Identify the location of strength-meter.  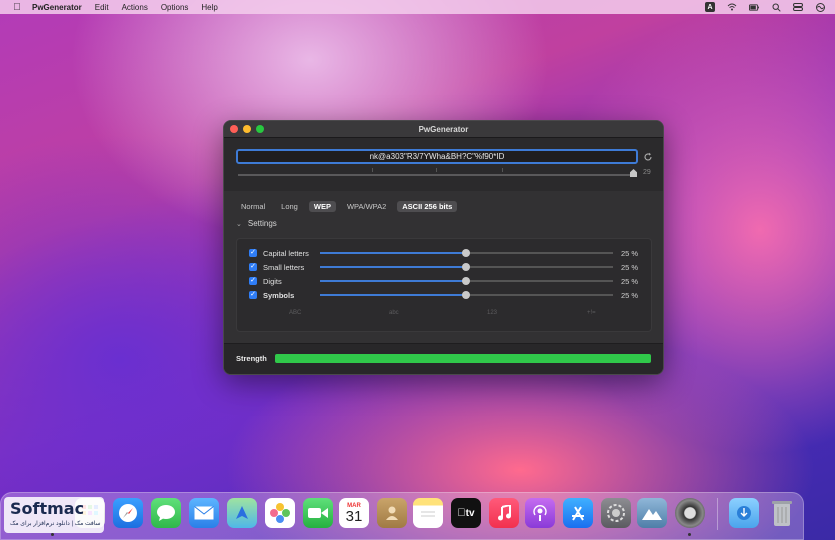
(463, 358).